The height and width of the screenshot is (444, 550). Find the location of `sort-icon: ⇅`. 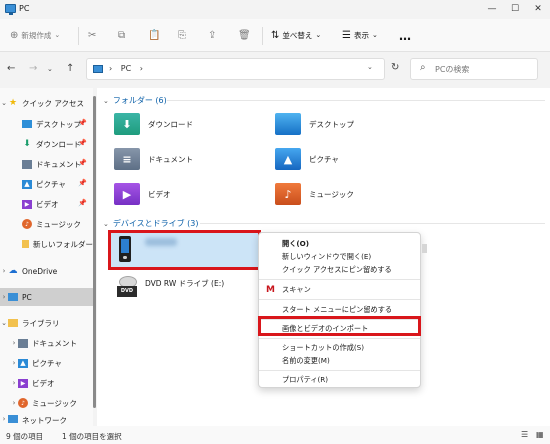

sort-icon: ⇅ is located at coordinates (275, 35).